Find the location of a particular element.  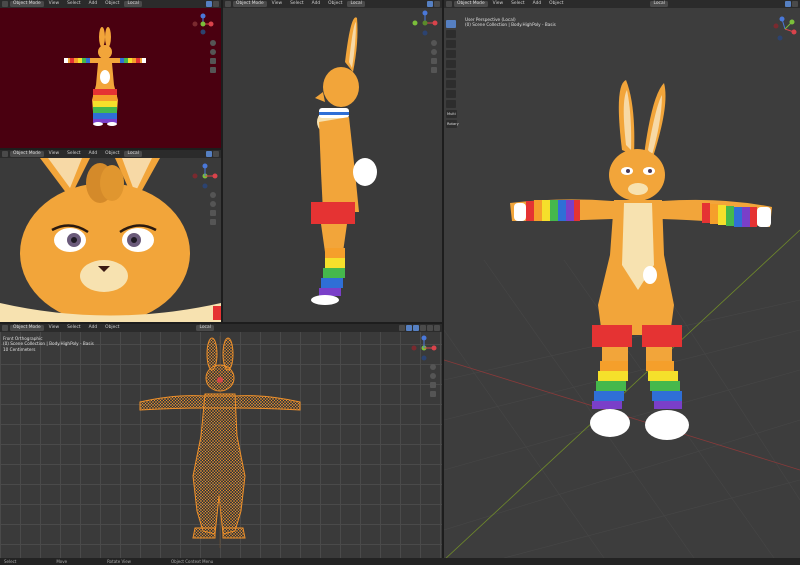

shading-render-icon is located at coordinates (437, 328).